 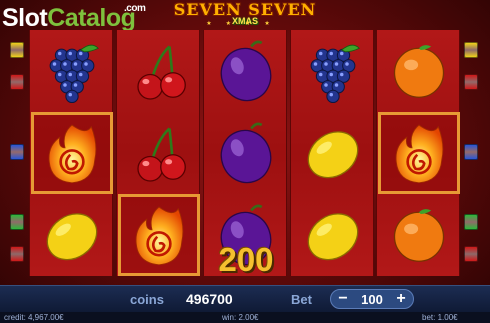 I want to click on brand-com: .com, so click(x=135, y=8).